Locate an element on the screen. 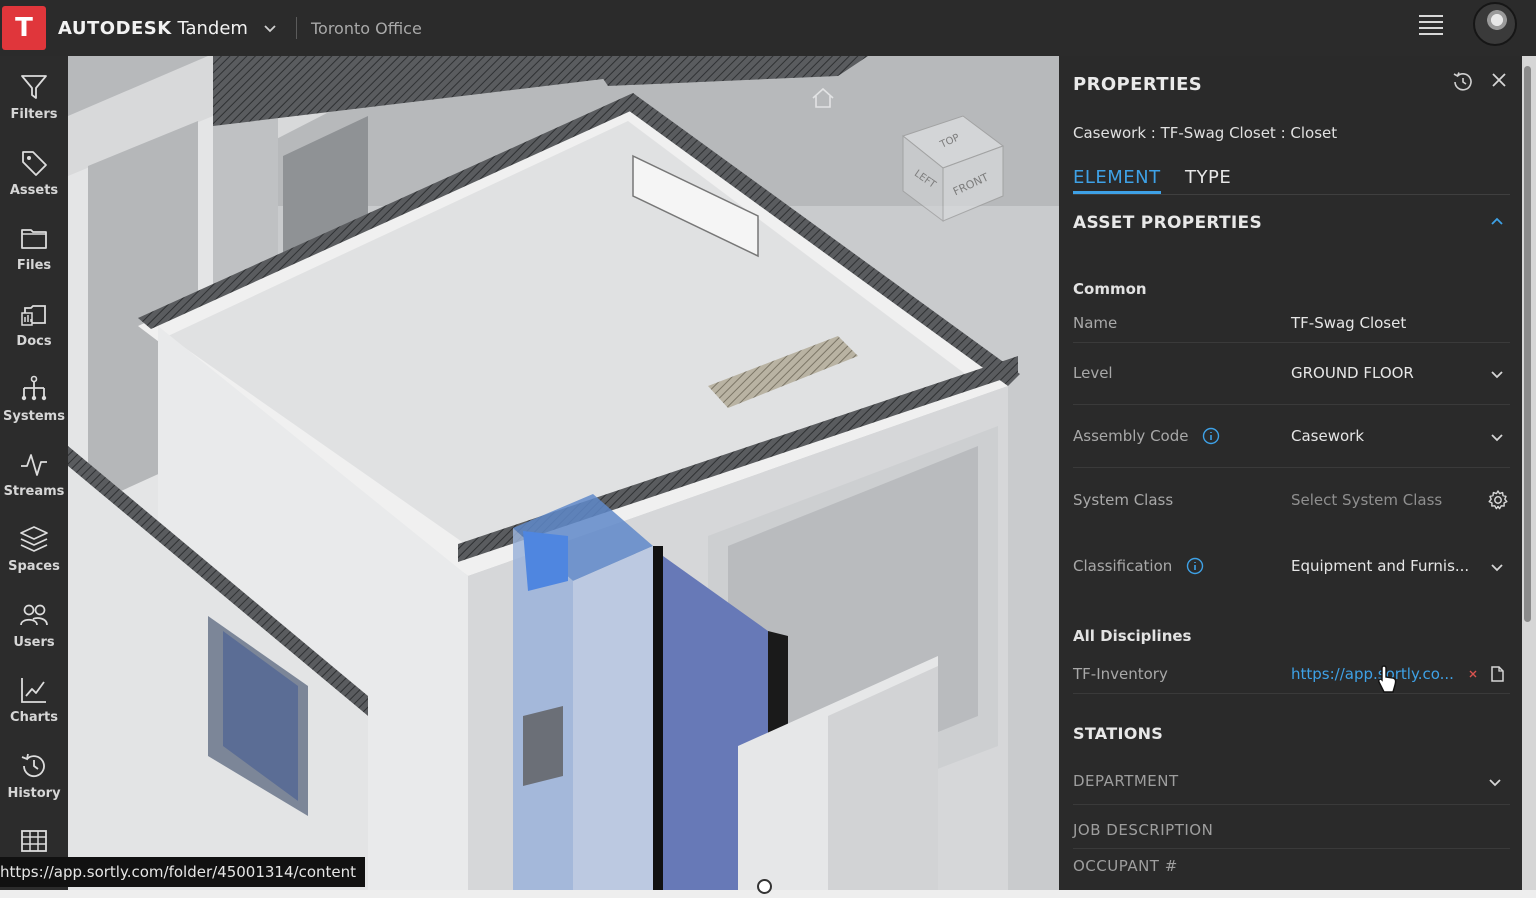 The image size is (1536, 898). property-value-assembly-code: Casework is located at coordinates (1327, 436).